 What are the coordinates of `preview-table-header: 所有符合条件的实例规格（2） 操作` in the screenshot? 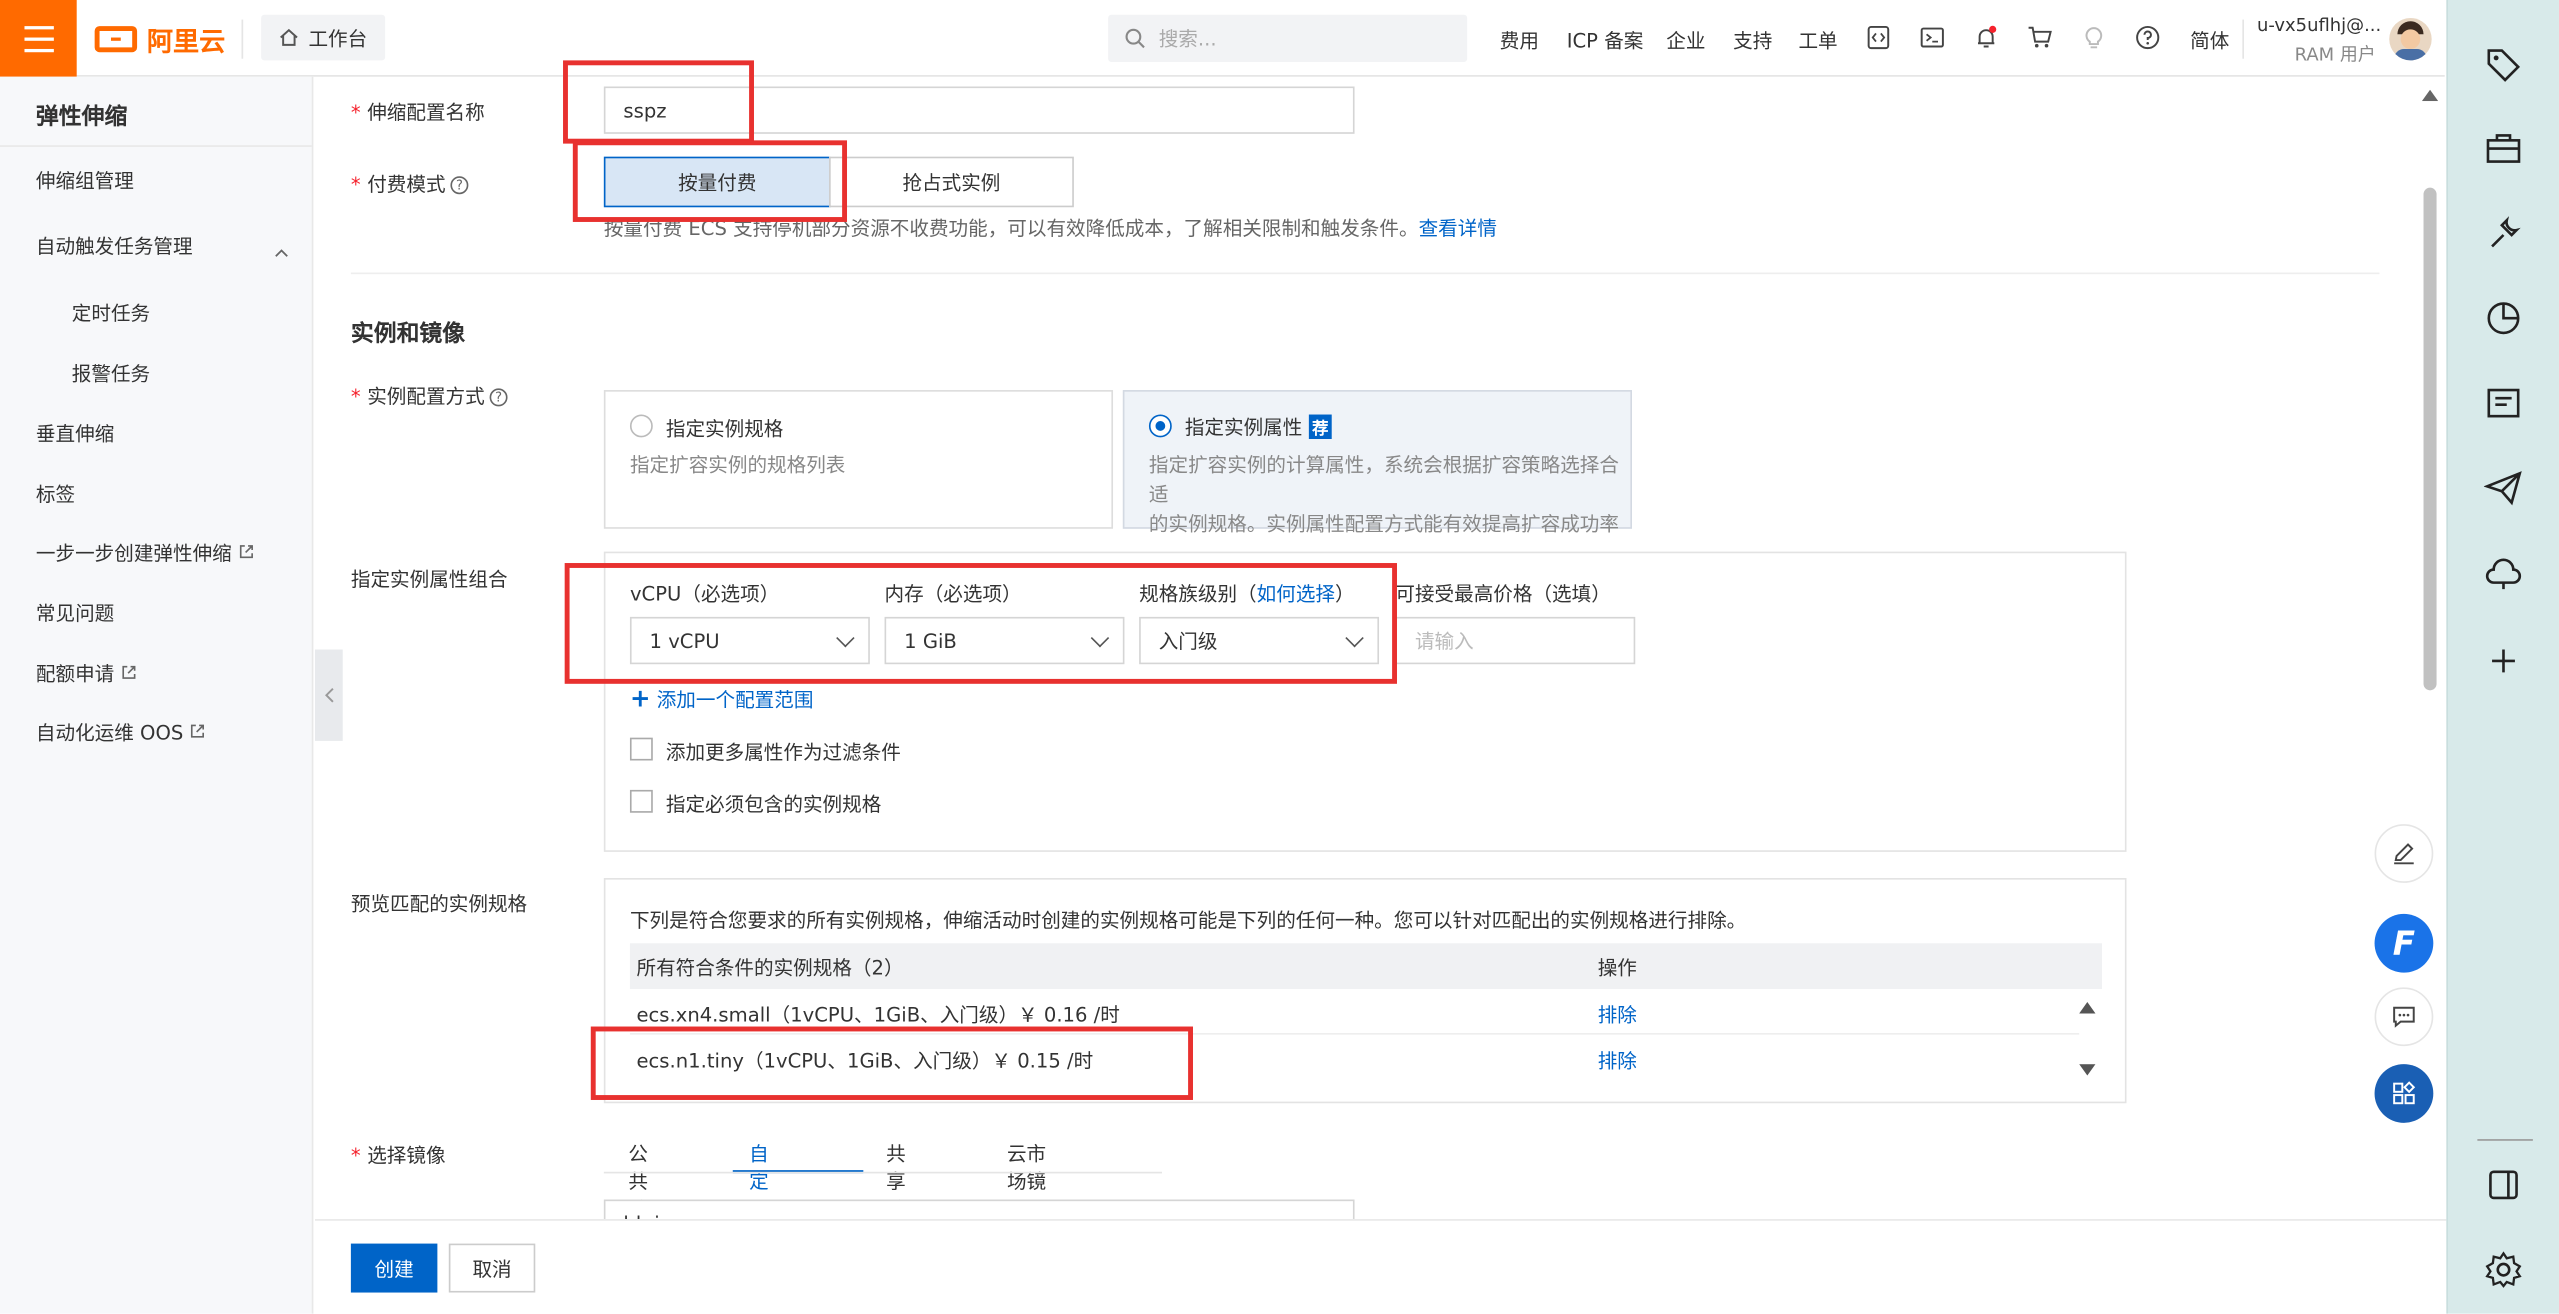 It's located at (1366, 966).